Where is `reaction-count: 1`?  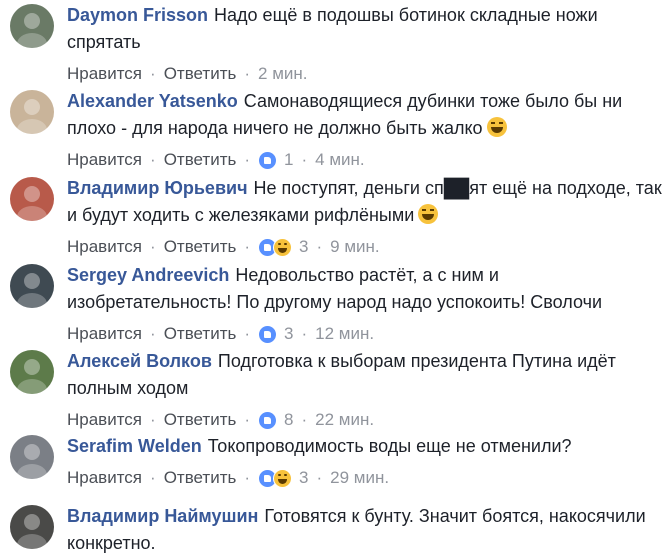 reaction-count: 1 is located at coordinates (289, 159).